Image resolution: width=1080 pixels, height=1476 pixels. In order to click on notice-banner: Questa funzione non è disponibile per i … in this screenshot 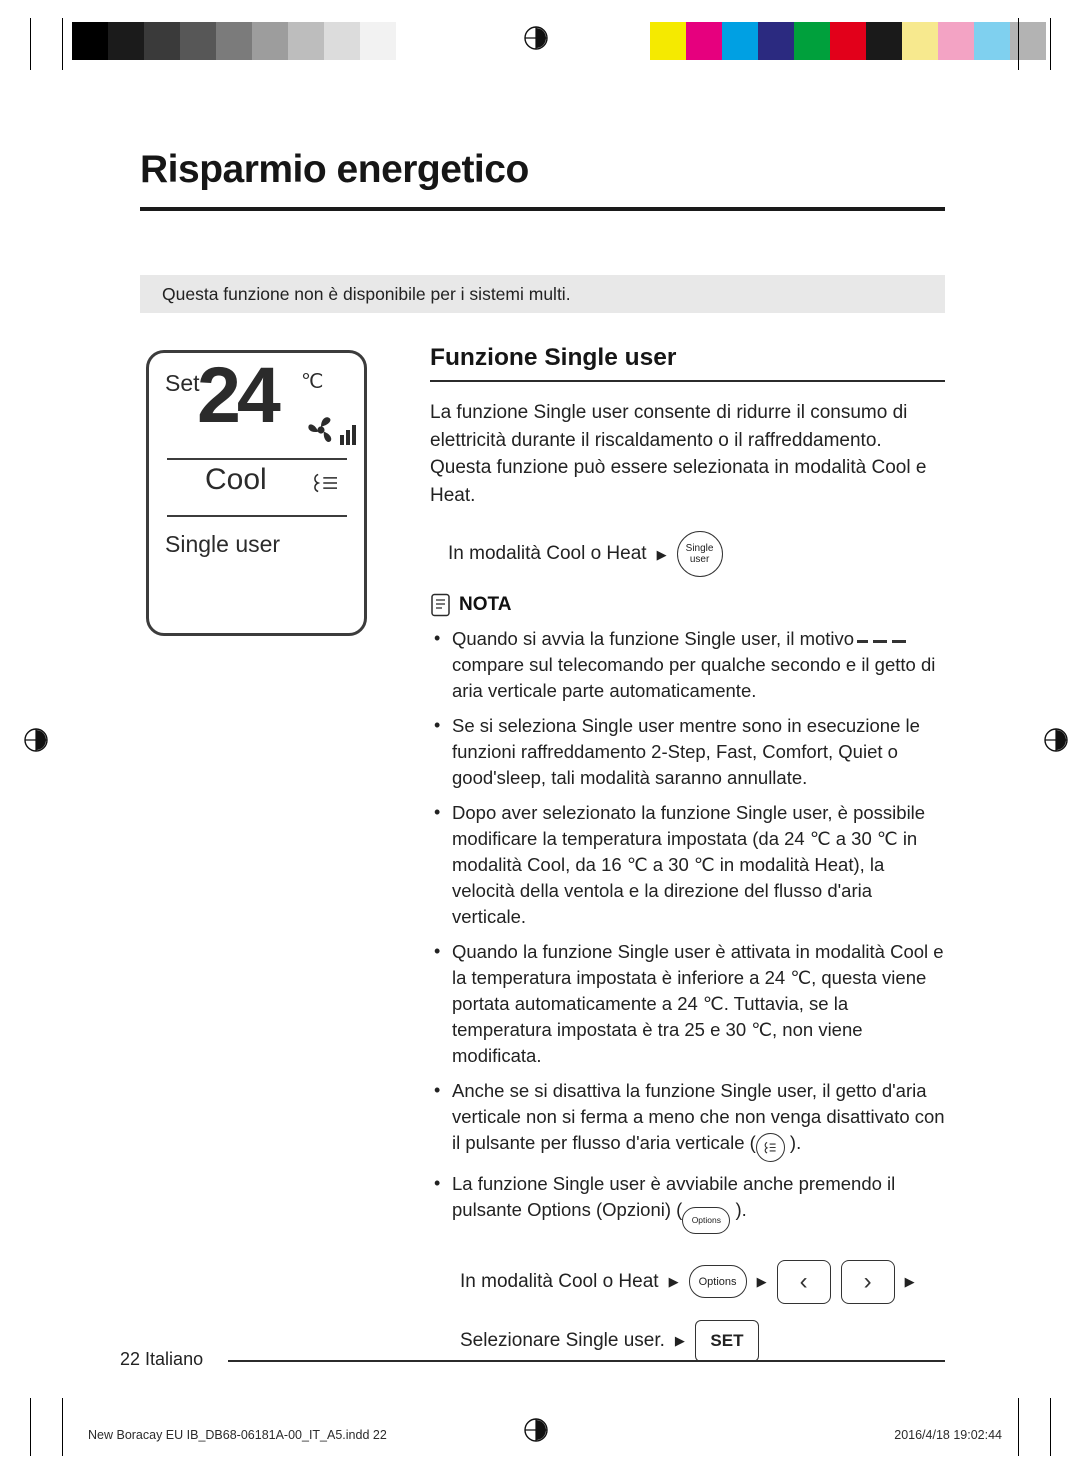, I will do `click(542, 294)`.